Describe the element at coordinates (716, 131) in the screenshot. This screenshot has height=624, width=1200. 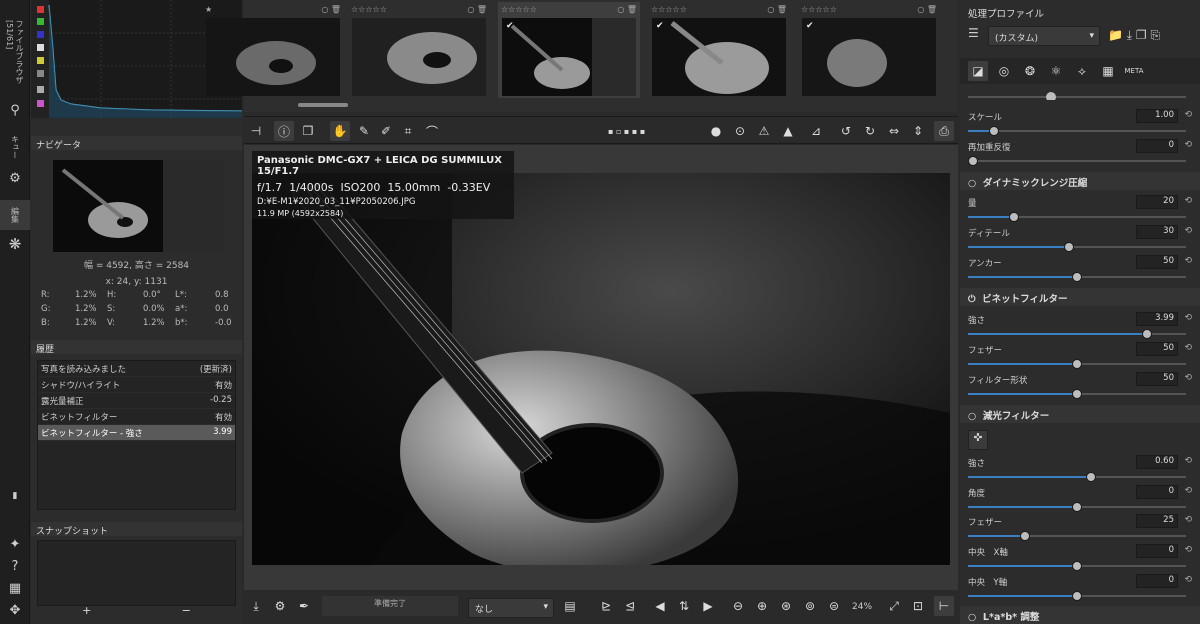
I see `focus-mask-icon: ●` at that location.